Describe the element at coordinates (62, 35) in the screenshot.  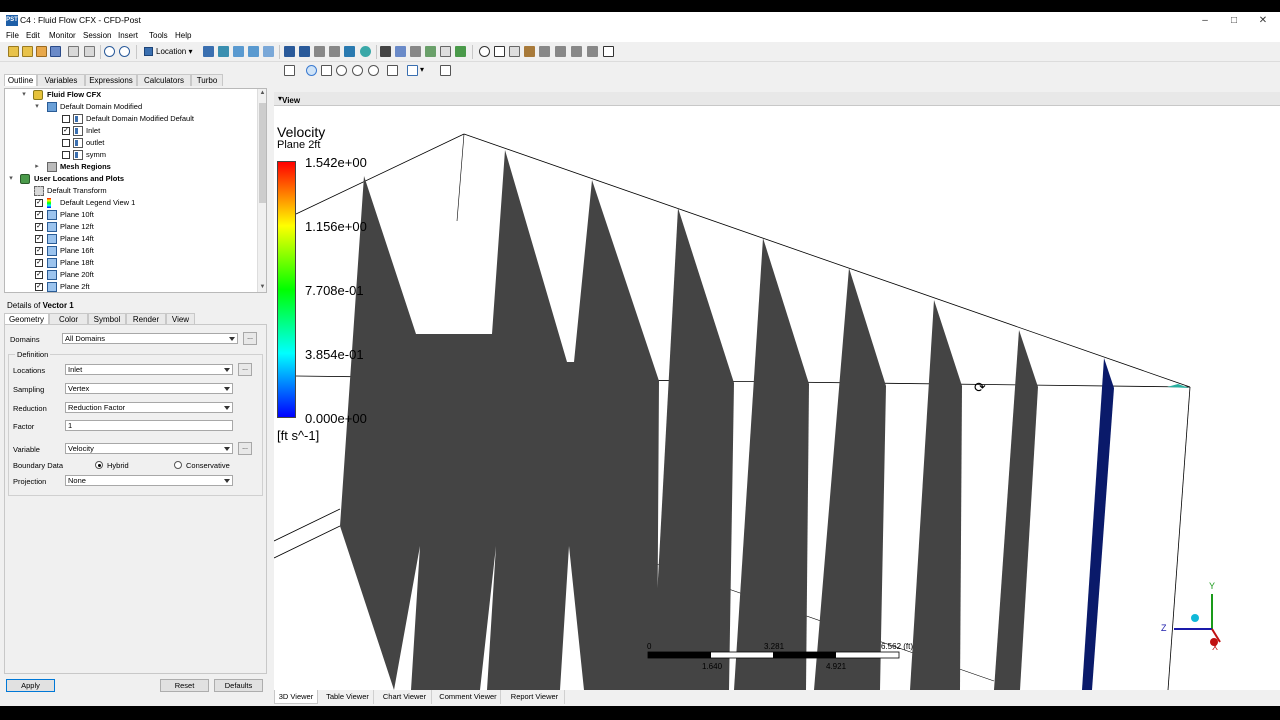
I see `menu-monitor: Monitor` at that location.